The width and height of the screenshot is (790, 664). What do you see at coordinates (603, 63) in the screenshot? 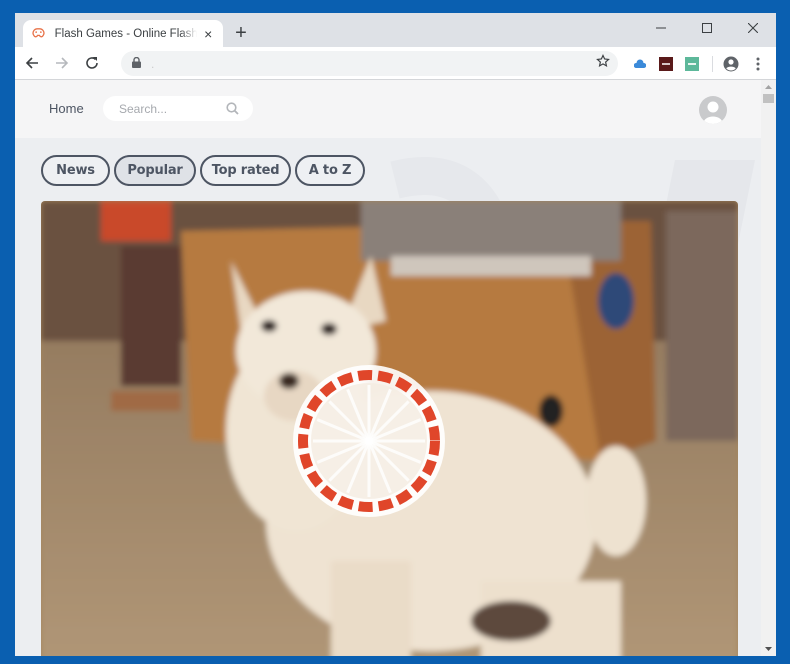
I see `star-icon` at bounding box center [603, 63].